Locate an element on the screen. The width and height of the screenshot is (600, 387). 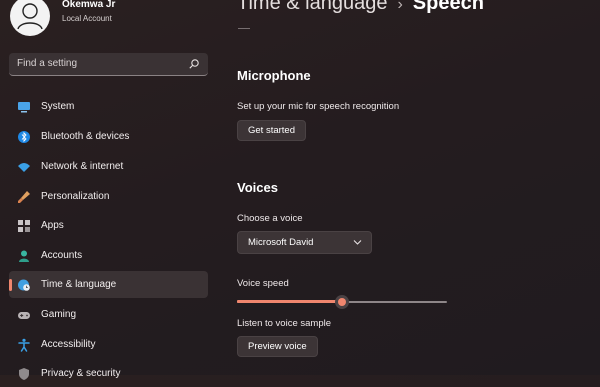
shield-icon is located at coordinates (24, 374).